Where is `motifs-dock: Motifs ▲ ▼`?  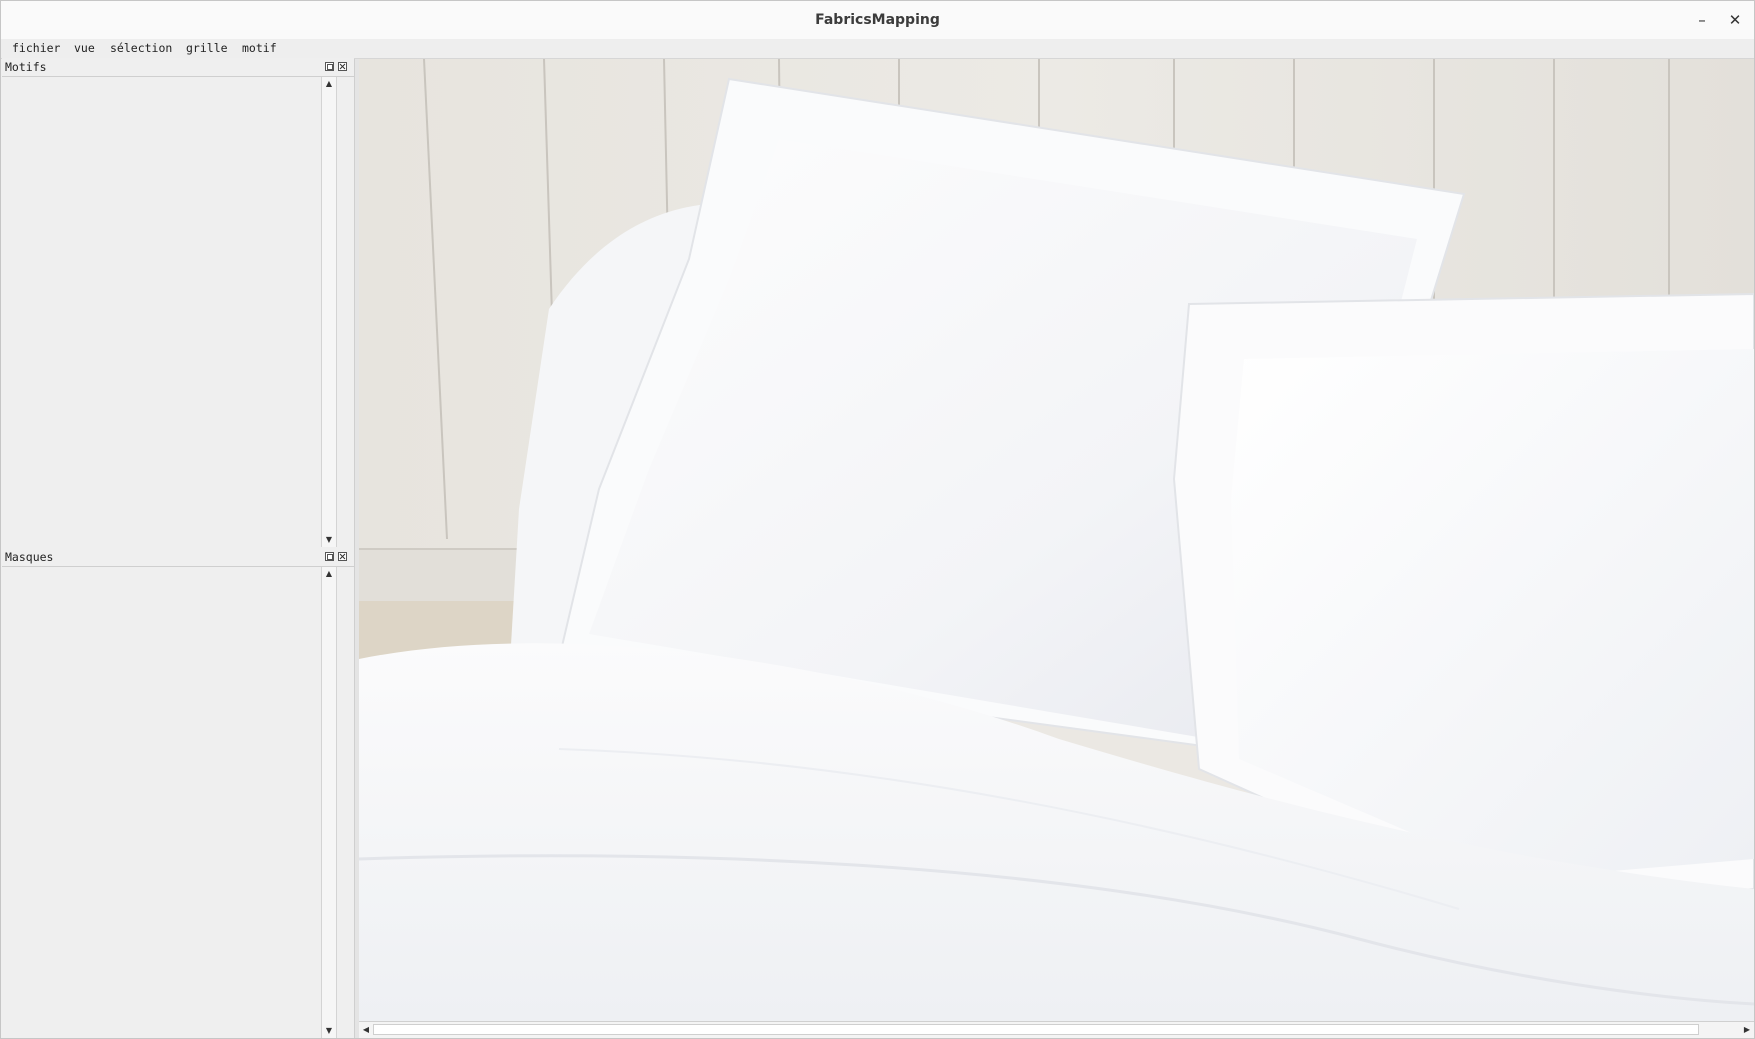 motifs-dock: Motifs ▲ ▼ is located at coordinates (178, 303).